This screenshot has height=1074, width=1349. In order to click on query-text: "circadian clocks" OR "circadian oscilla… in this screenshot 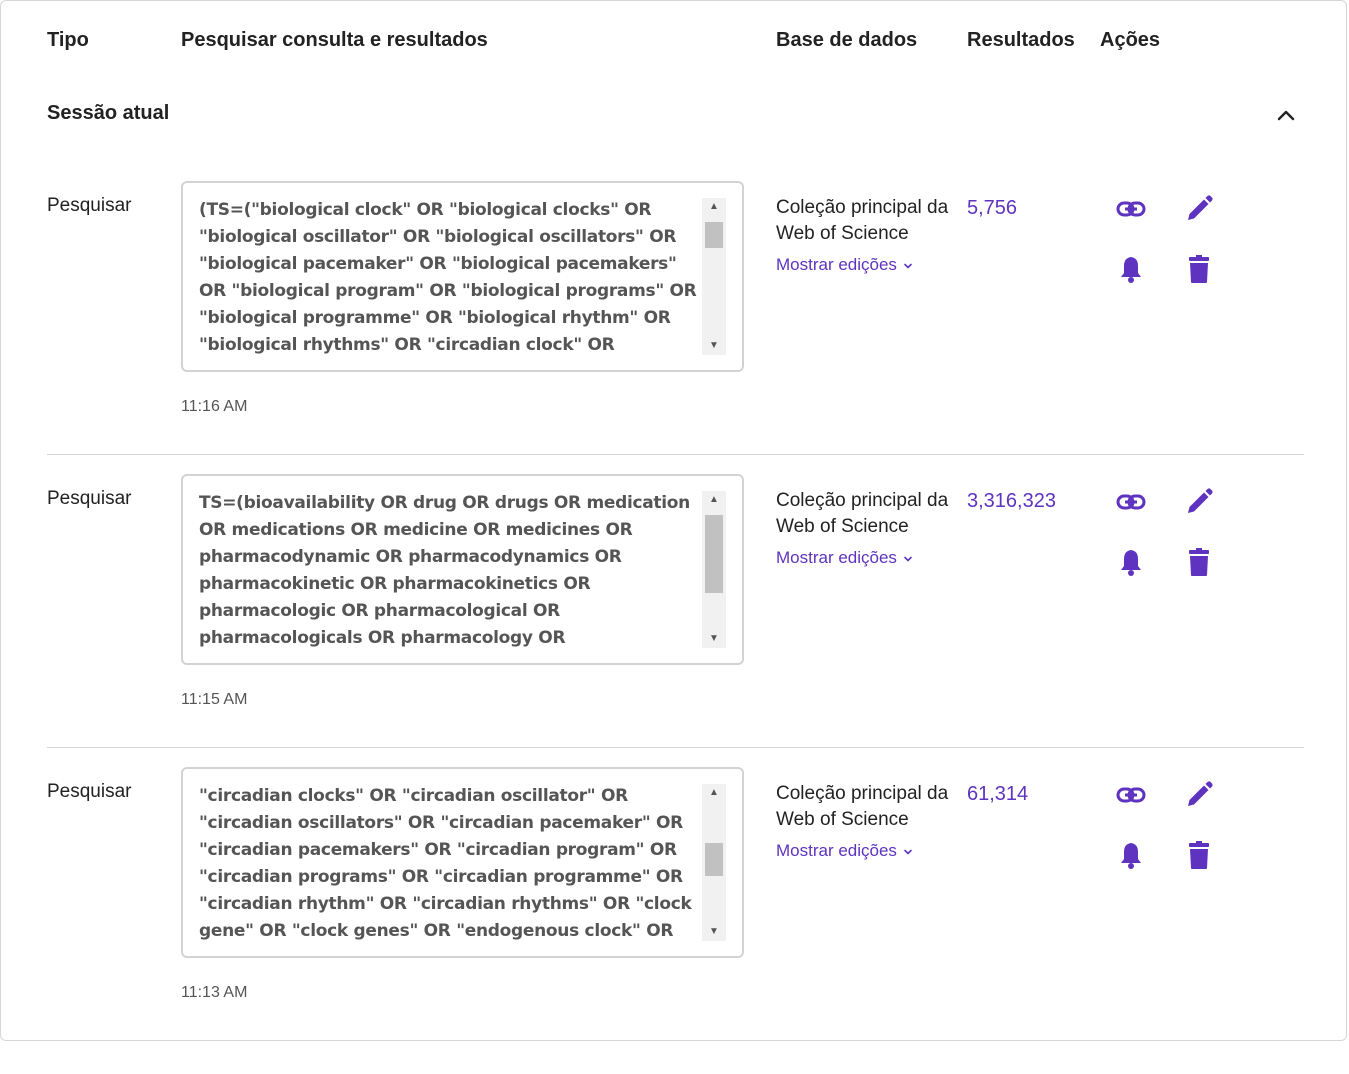, I will do `click(445, 863)`.